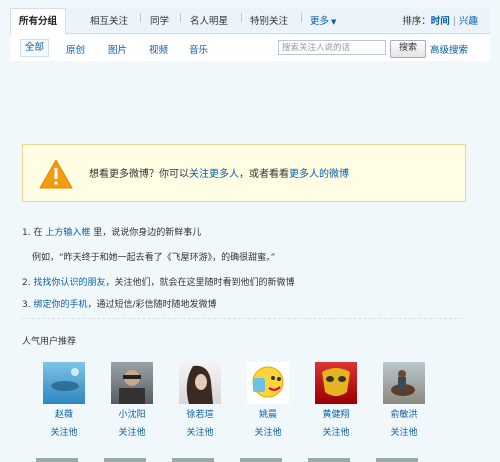 The height and width of the screenshot is (462, 500). Describe the element at coordinates (336, 413) in the screenshot. I see `user-name: 黄健翔` at that location.